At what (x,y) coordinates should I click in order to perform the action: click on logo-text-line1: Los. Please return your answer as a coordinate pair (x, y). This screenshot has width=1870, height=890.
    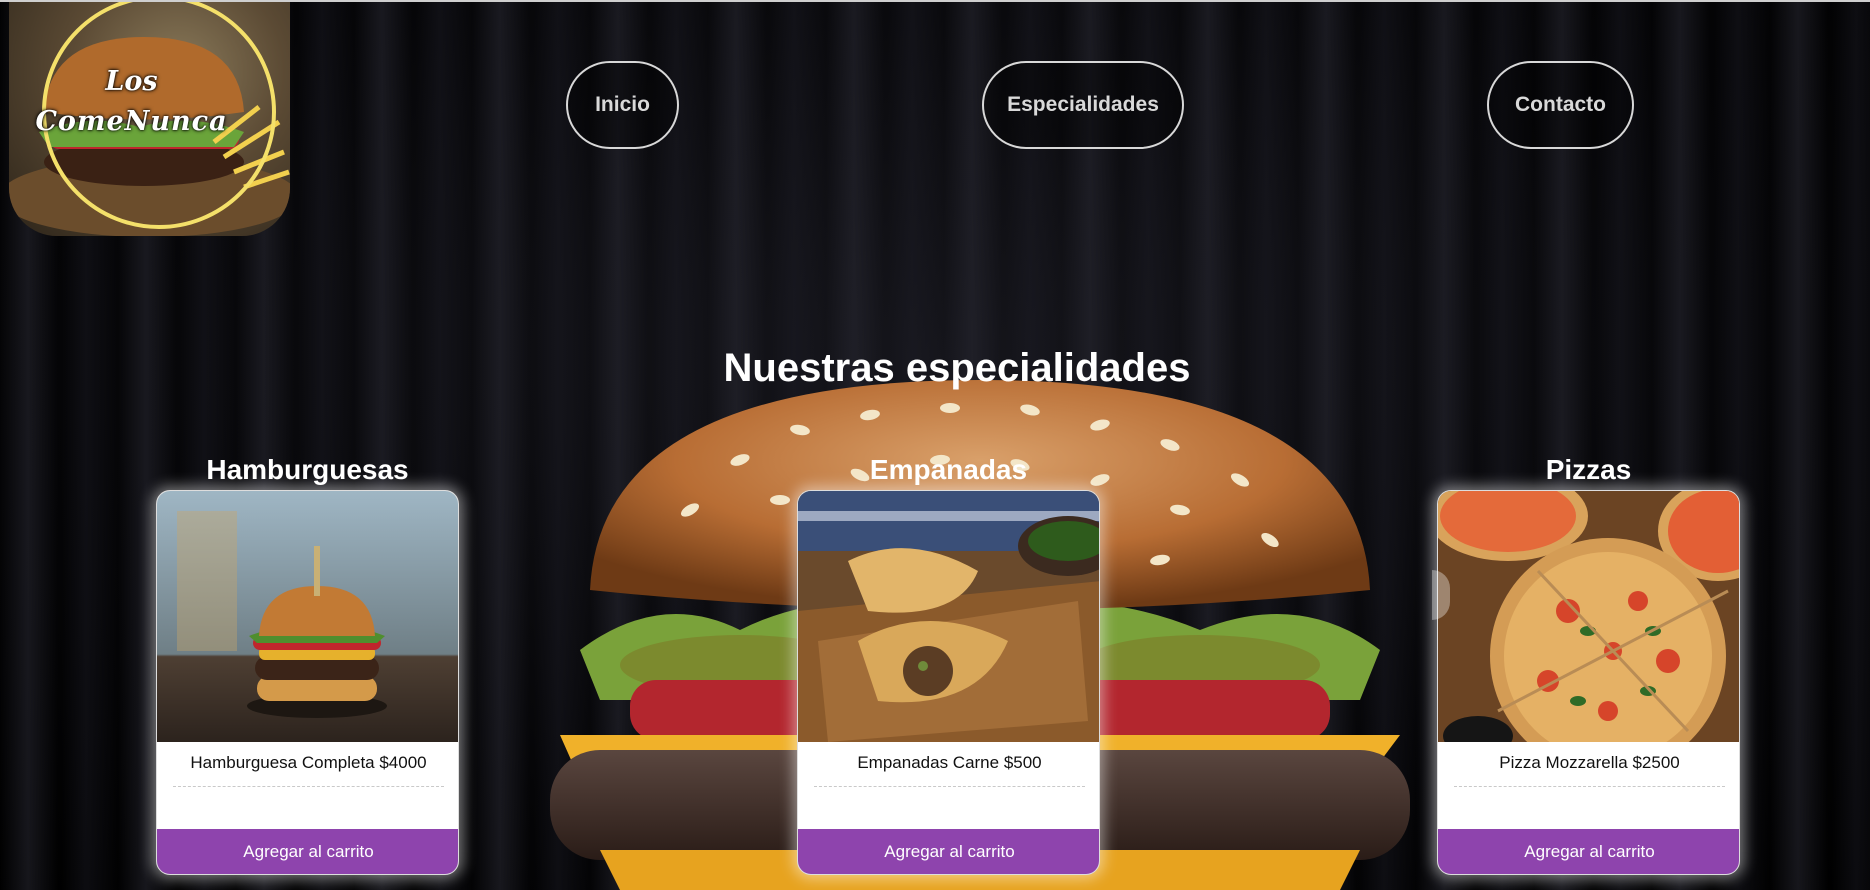
    Looking at the image, I should click on (131, 81).